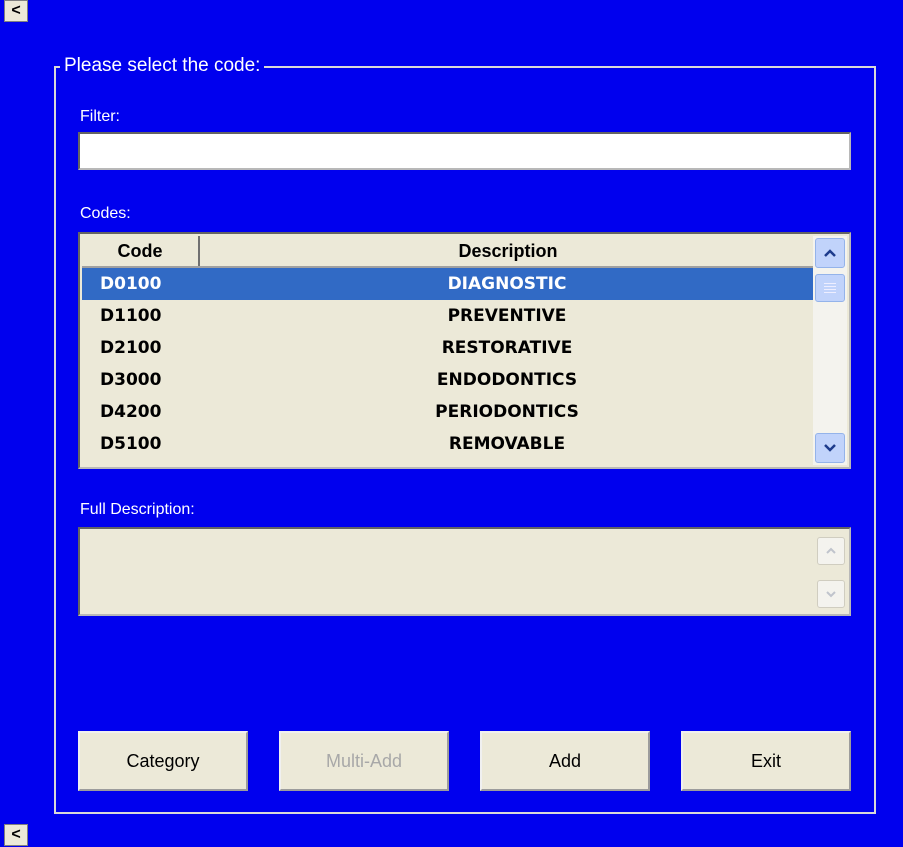 This screenshot has width=903, height=847. I want to click on row-description: DIAGNOSTIC, so click(507, 284).